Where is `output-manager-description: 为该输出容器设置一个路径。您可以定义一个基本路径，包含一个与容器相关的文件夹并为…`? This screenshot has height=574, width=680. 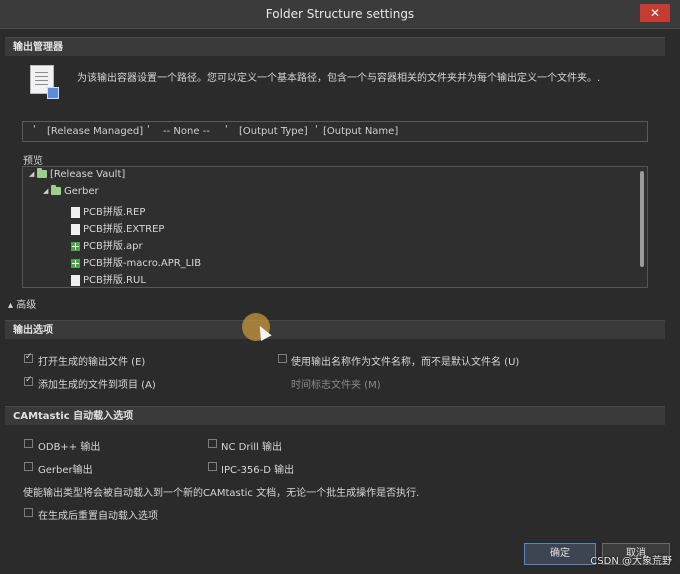
output-manager-description: 为该输出容器设置一个路径。您可以定义一个基本路径，包含一个与容器相关的文件夹并为… is located at coordinates (339, 78).